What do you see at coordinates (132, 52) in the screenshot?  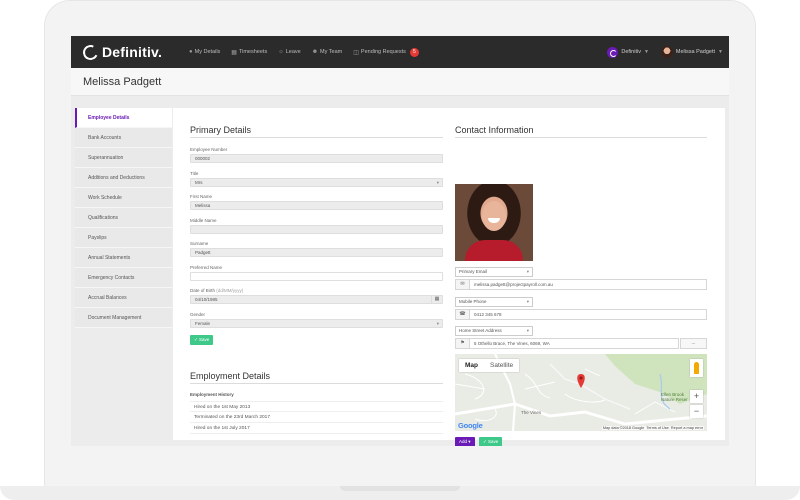 I see `brand-name: Definitiv.` at bounding box center [132, 52].